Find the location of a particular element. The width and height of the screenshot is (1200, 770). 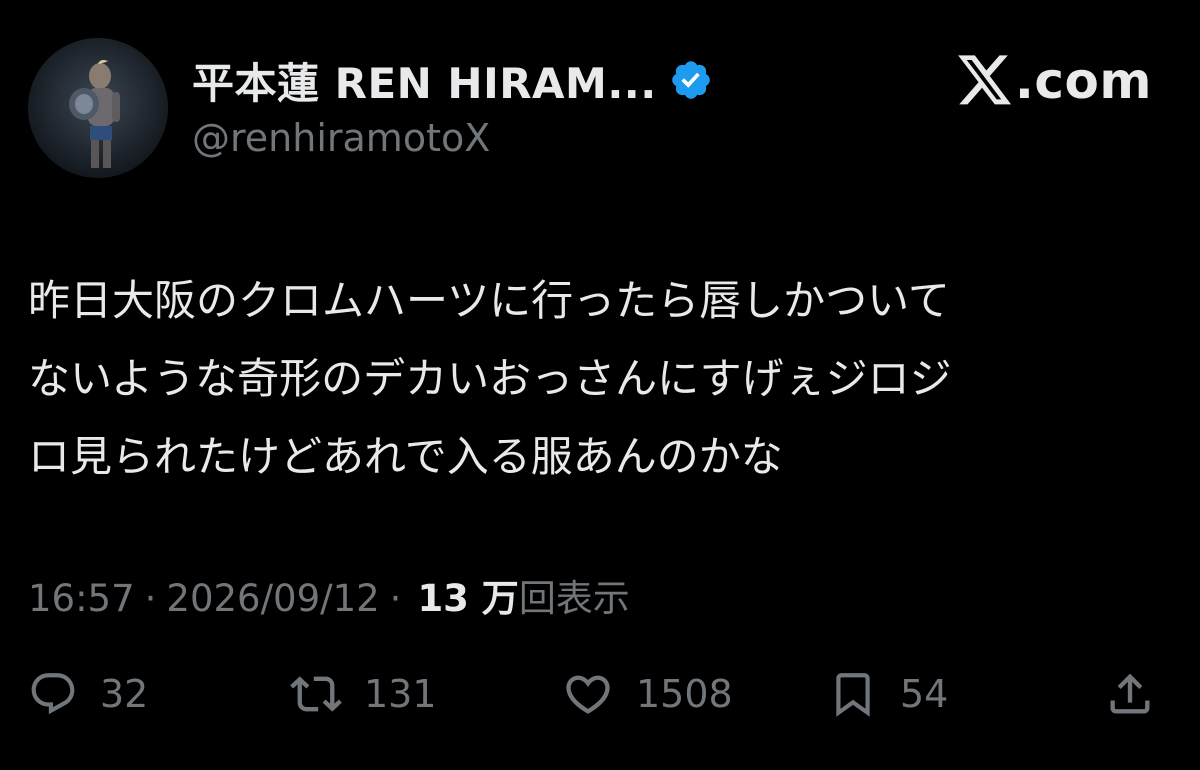

bookmark-icon is located at coordinates (853, 695).